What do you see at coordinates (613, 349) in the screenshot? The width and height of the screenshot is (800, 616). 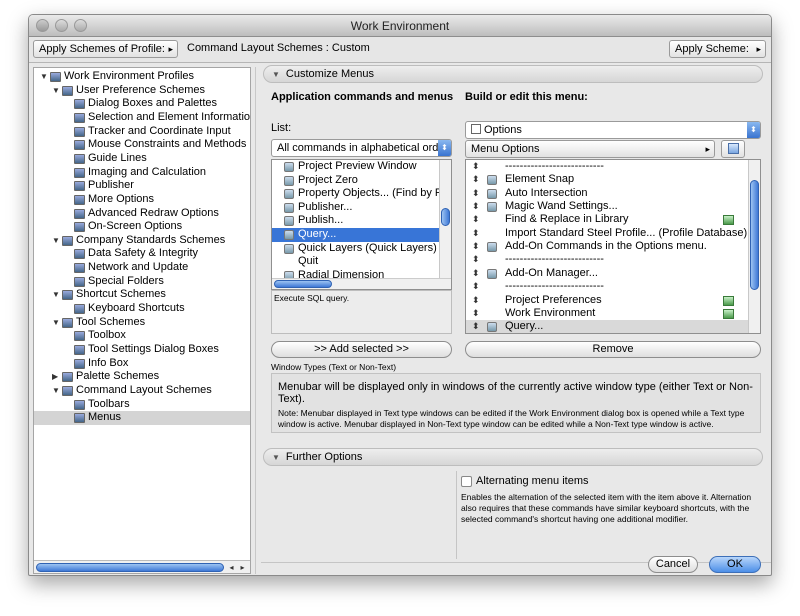 I see `remove-button: Remove` at bounding box center [613, 349].